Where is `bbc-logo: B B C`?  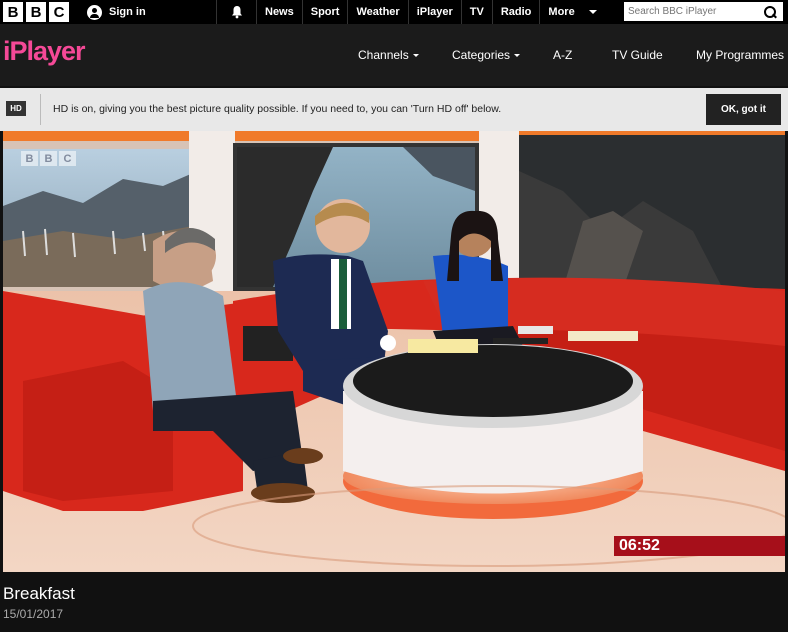 bbc-logo: B B C is located at coordinates (36, 12).